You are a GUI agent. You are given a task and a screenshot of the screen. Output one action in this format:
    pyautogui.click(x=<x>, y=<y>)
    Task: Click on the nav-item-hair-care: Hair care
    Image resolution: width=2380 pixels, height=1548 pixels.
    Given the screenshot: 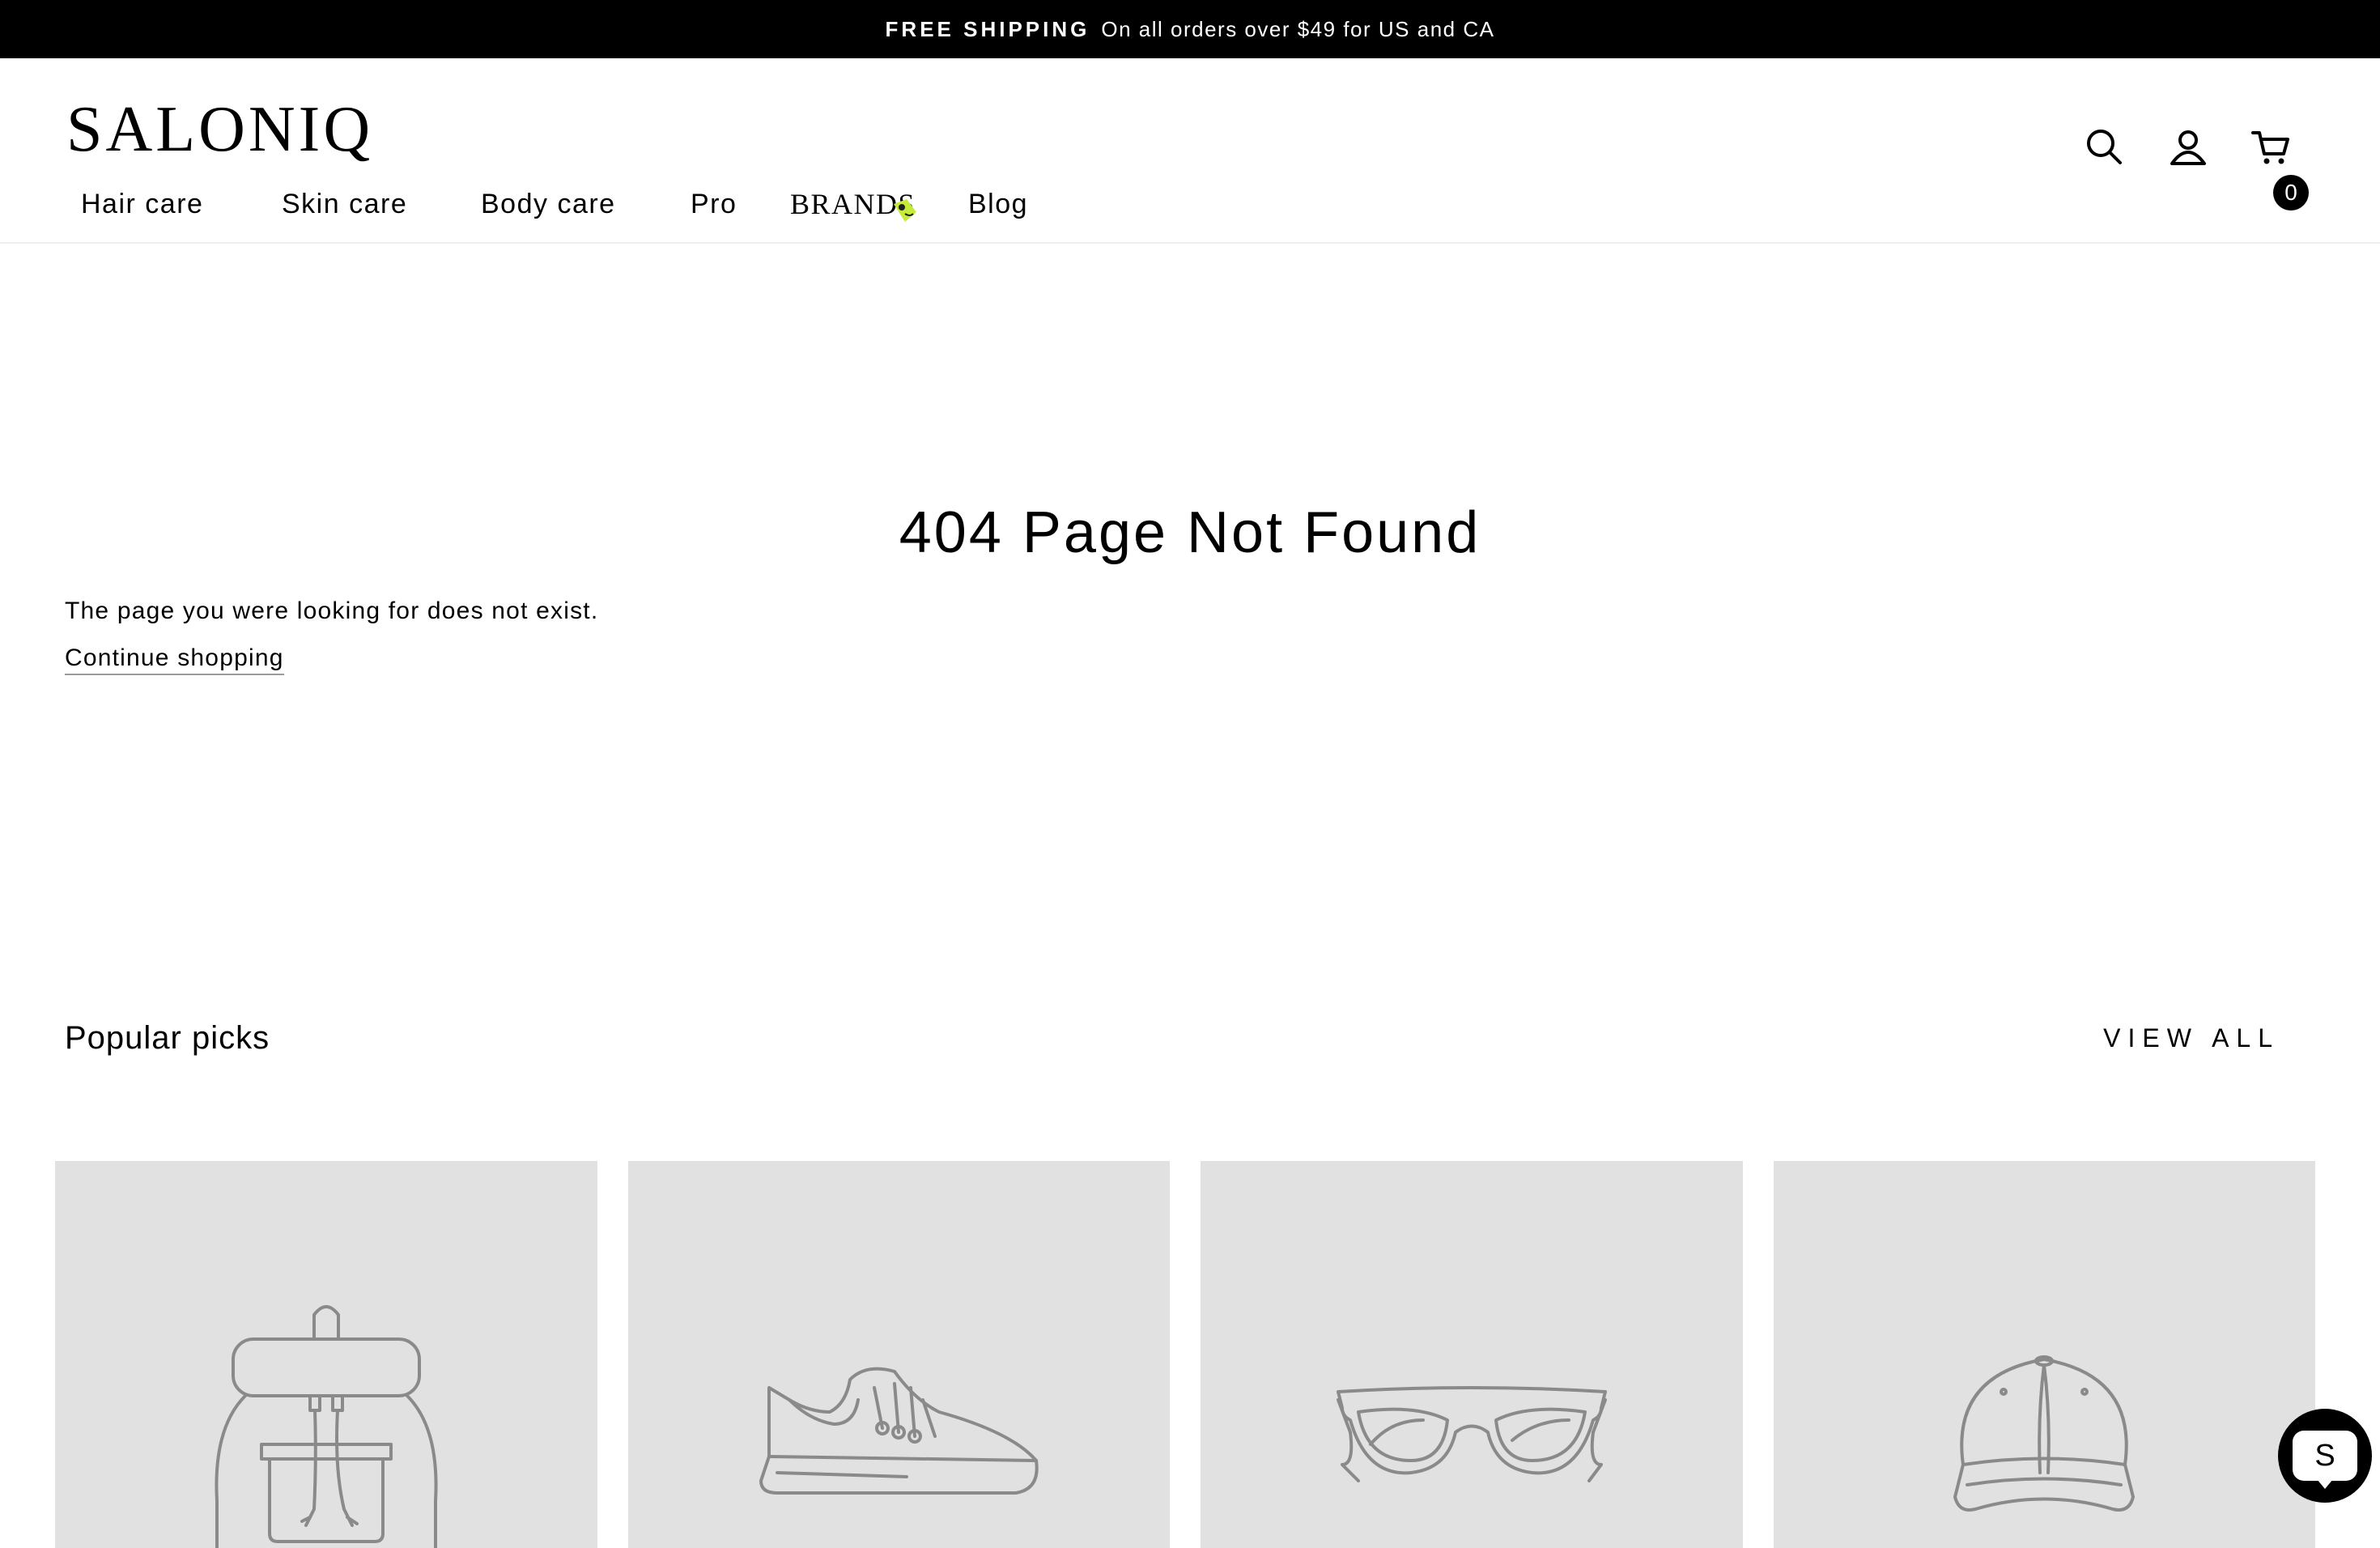 What is the action you would take?
    pyautogui.click(x=142, y=204)
    